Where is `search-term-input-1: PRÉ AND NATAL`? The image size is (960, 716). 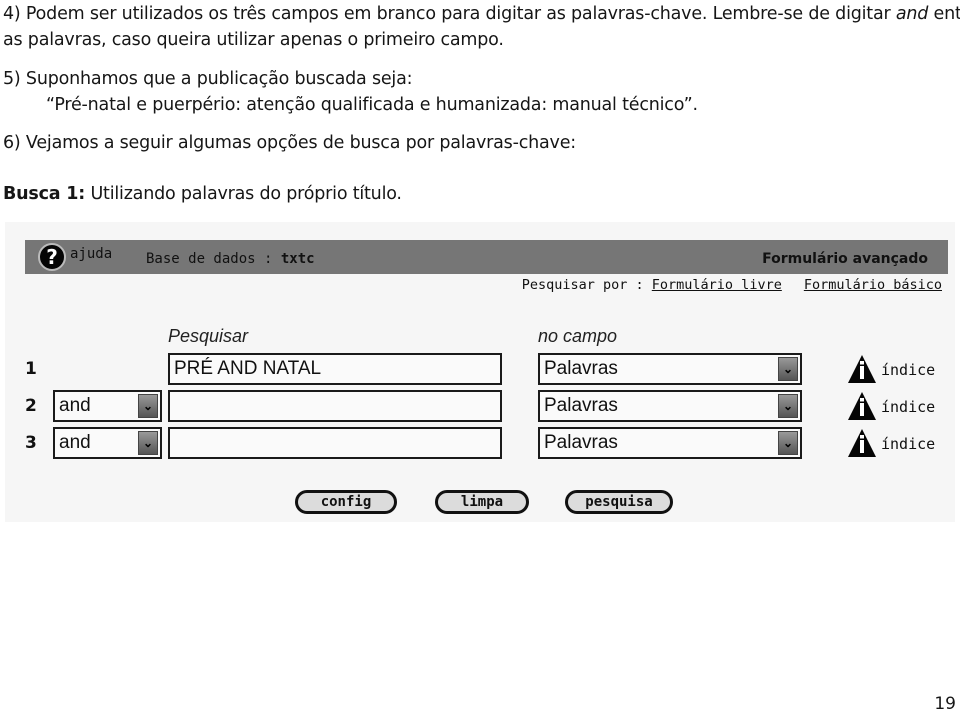
search-term-input-1: PRÉ AND NATAL is located at coordinates (335, 369).